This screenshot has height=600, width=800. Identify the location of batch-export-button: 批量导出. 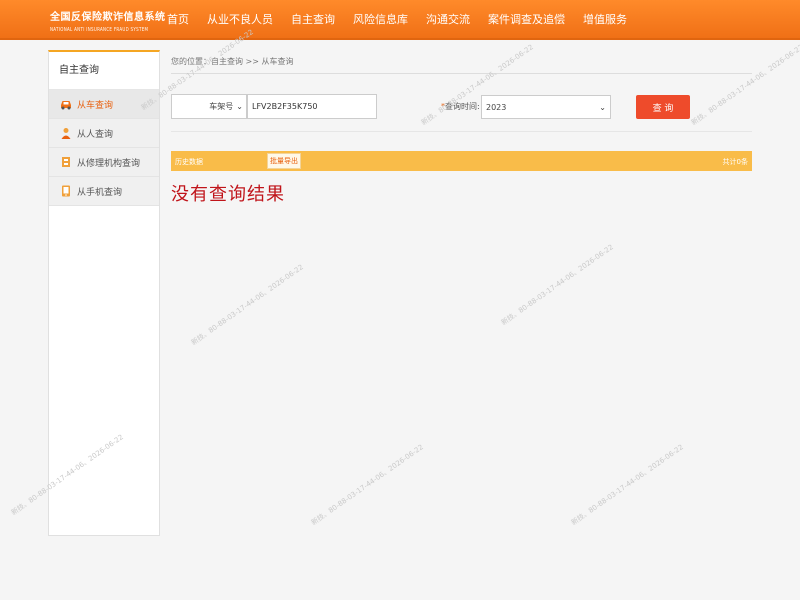
(284, 161).